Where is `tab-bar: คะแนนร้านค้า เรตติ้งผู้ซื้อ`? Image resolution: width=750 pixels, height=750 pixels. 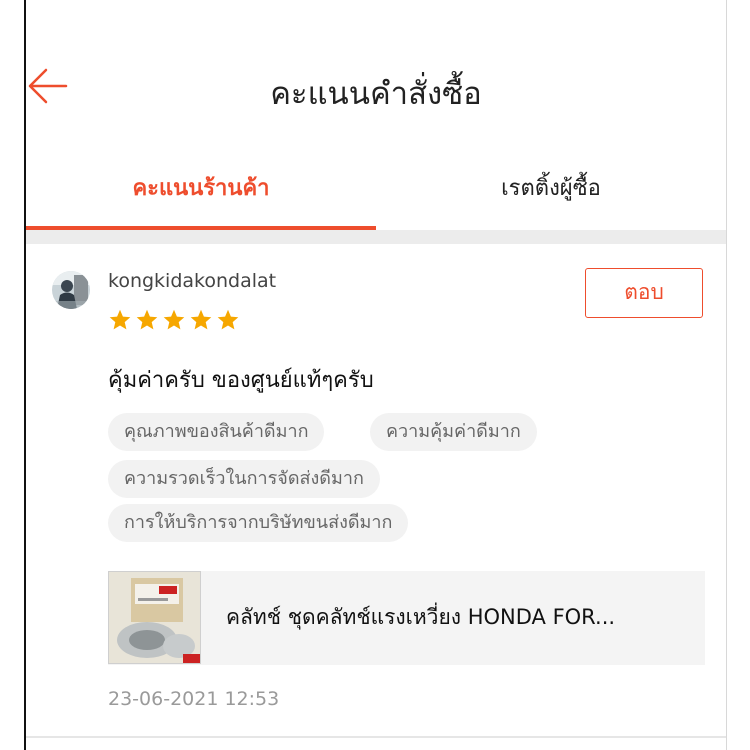
tab-bar: คะแนนร้านค้า เรตติ้งผู้ซื้อ is located at coordinates (376, 196).